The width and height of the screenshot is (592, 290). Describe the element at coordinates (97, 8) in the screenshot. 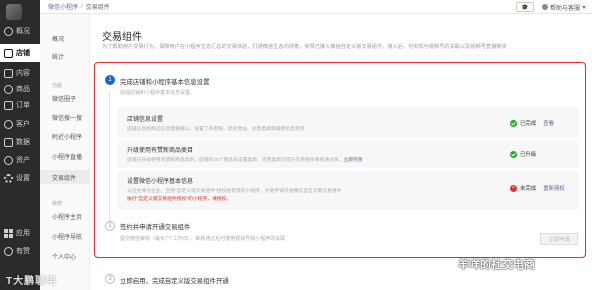

I see `breadcrumb-current: 交易组件` at that location.